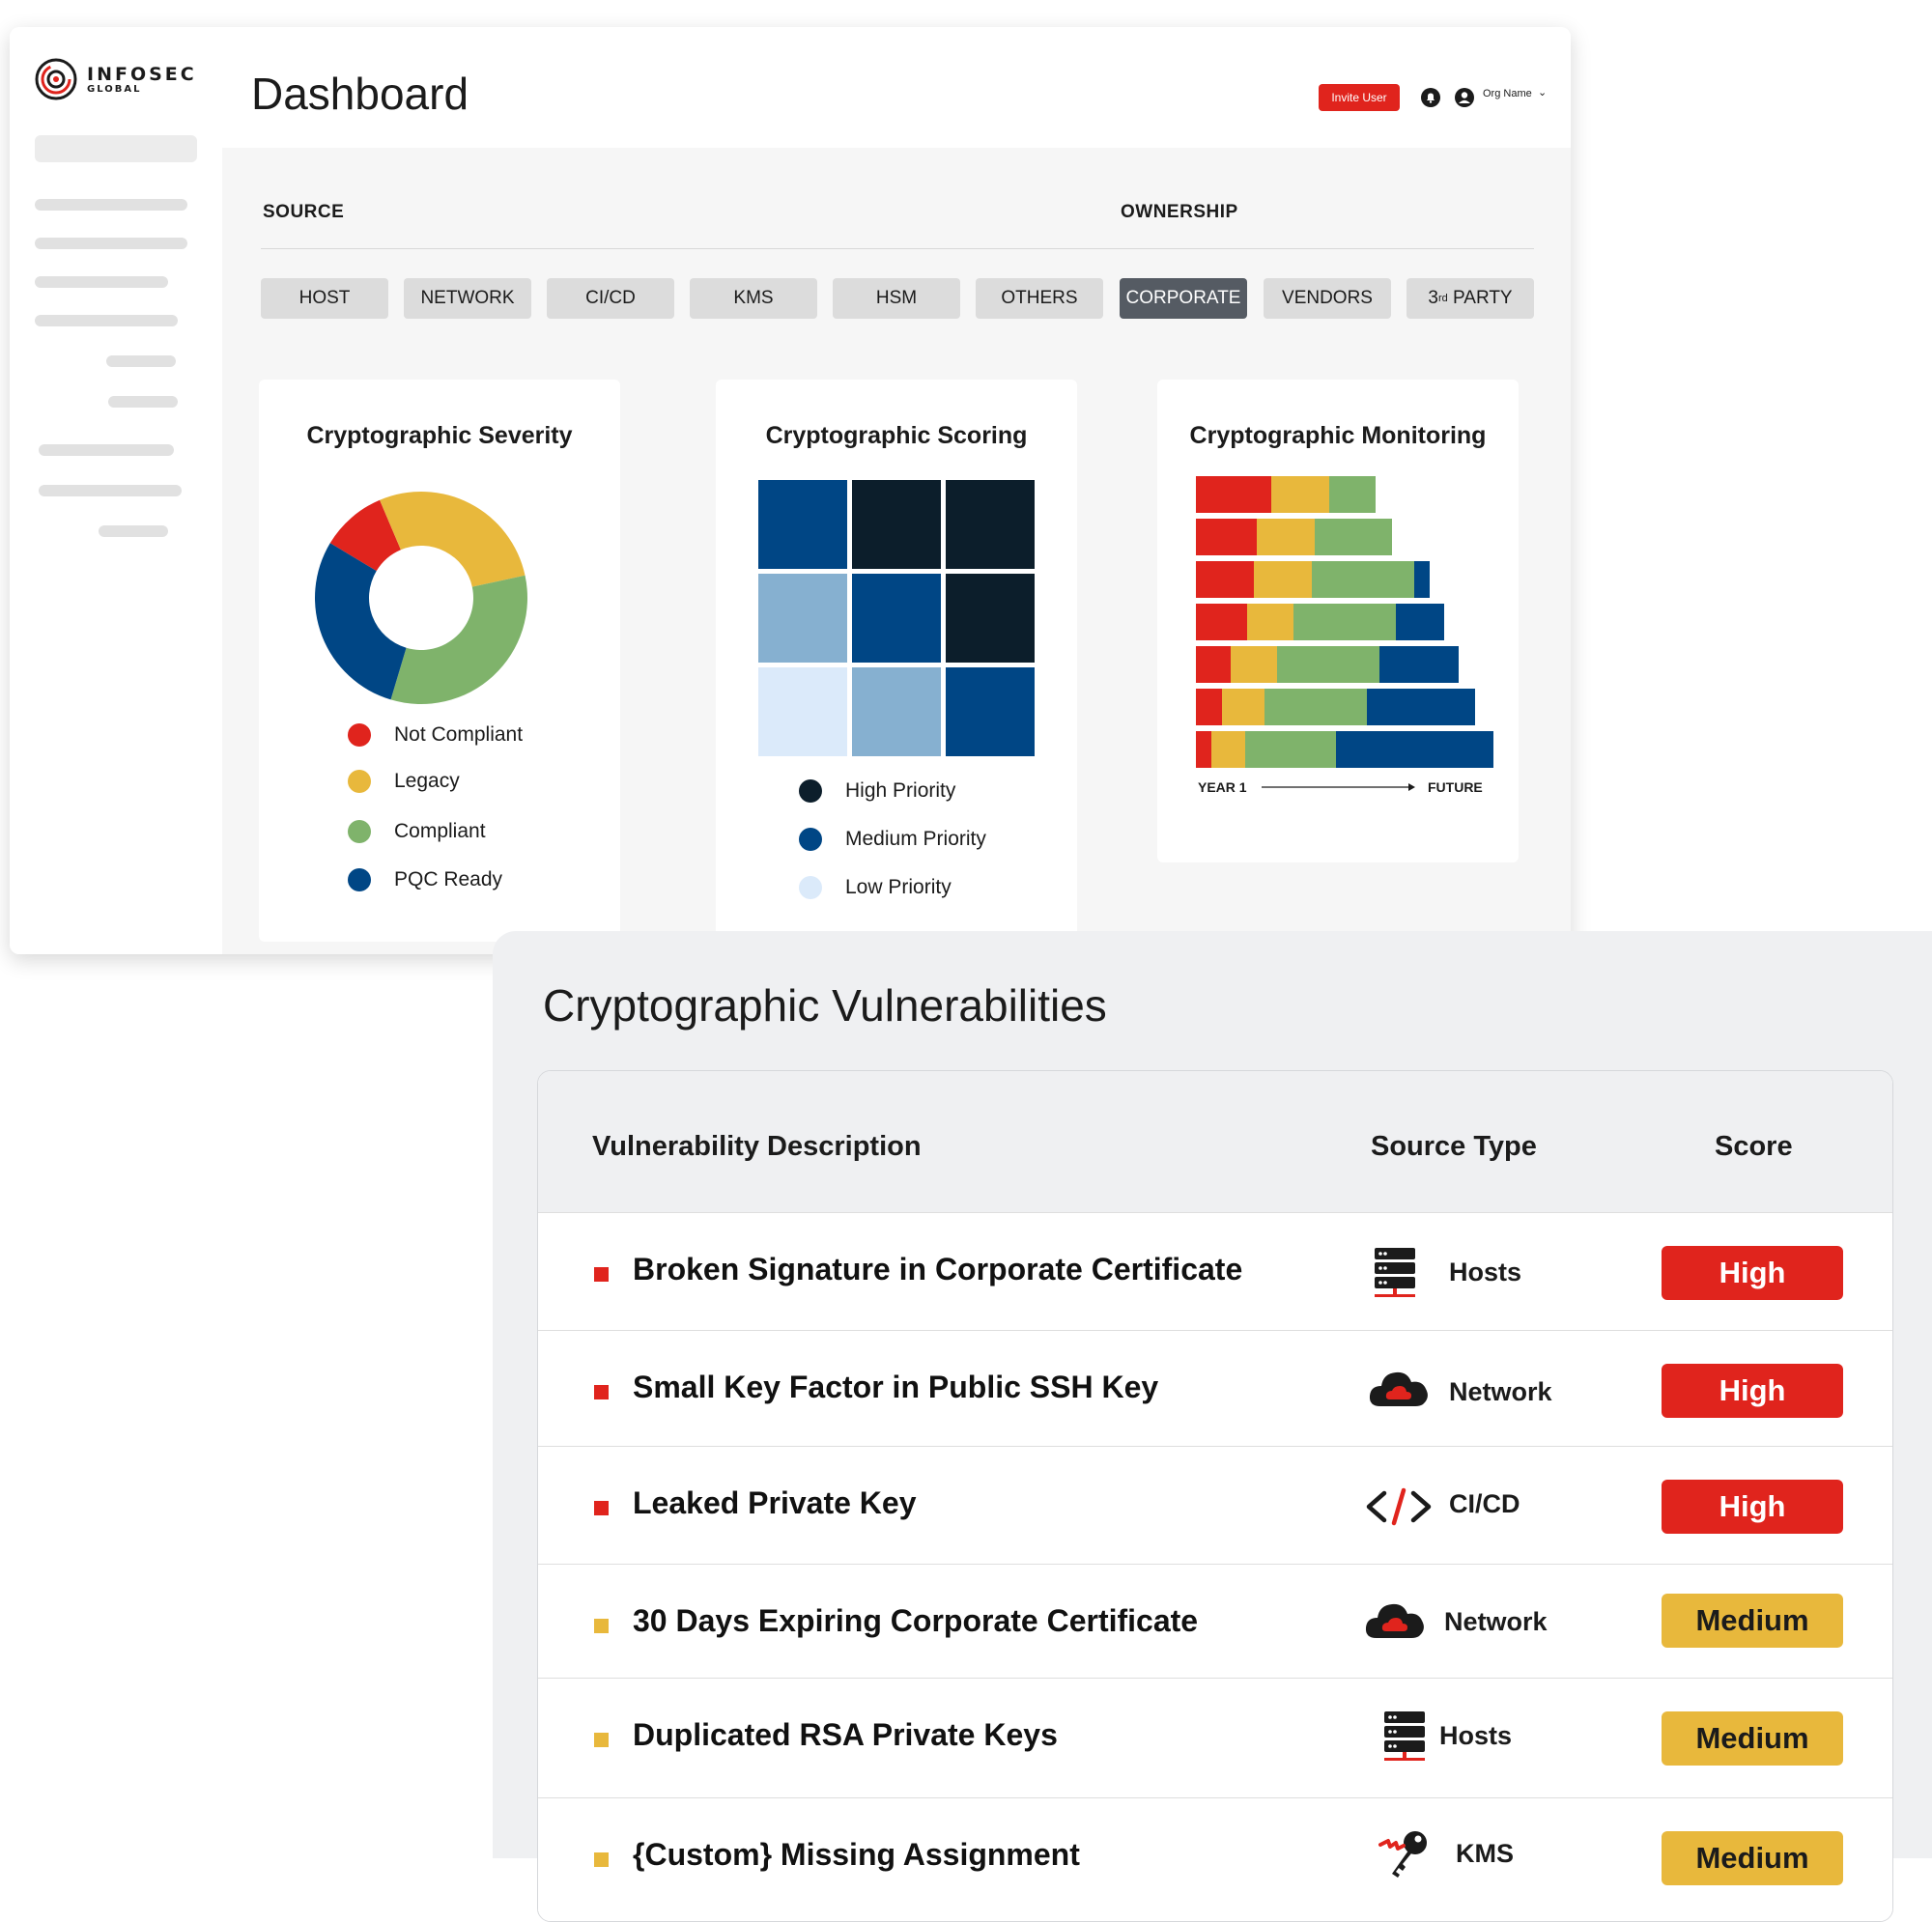  Describe the element at coordinates (916, 1620) in the screenshot. I see `vulnerability-description: 30 Days Expiring Corporate Certificate` at that location.